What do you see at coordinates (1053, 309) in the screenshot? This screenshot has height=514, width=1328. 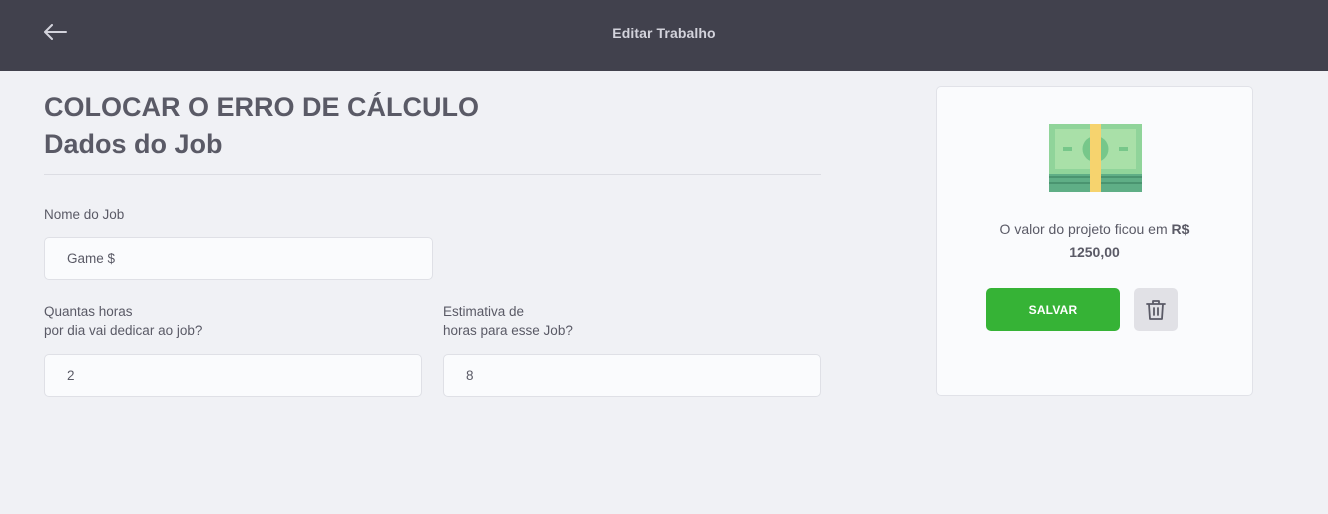 I see `save-button: SALVAR` at bounding box center [1053, 309].